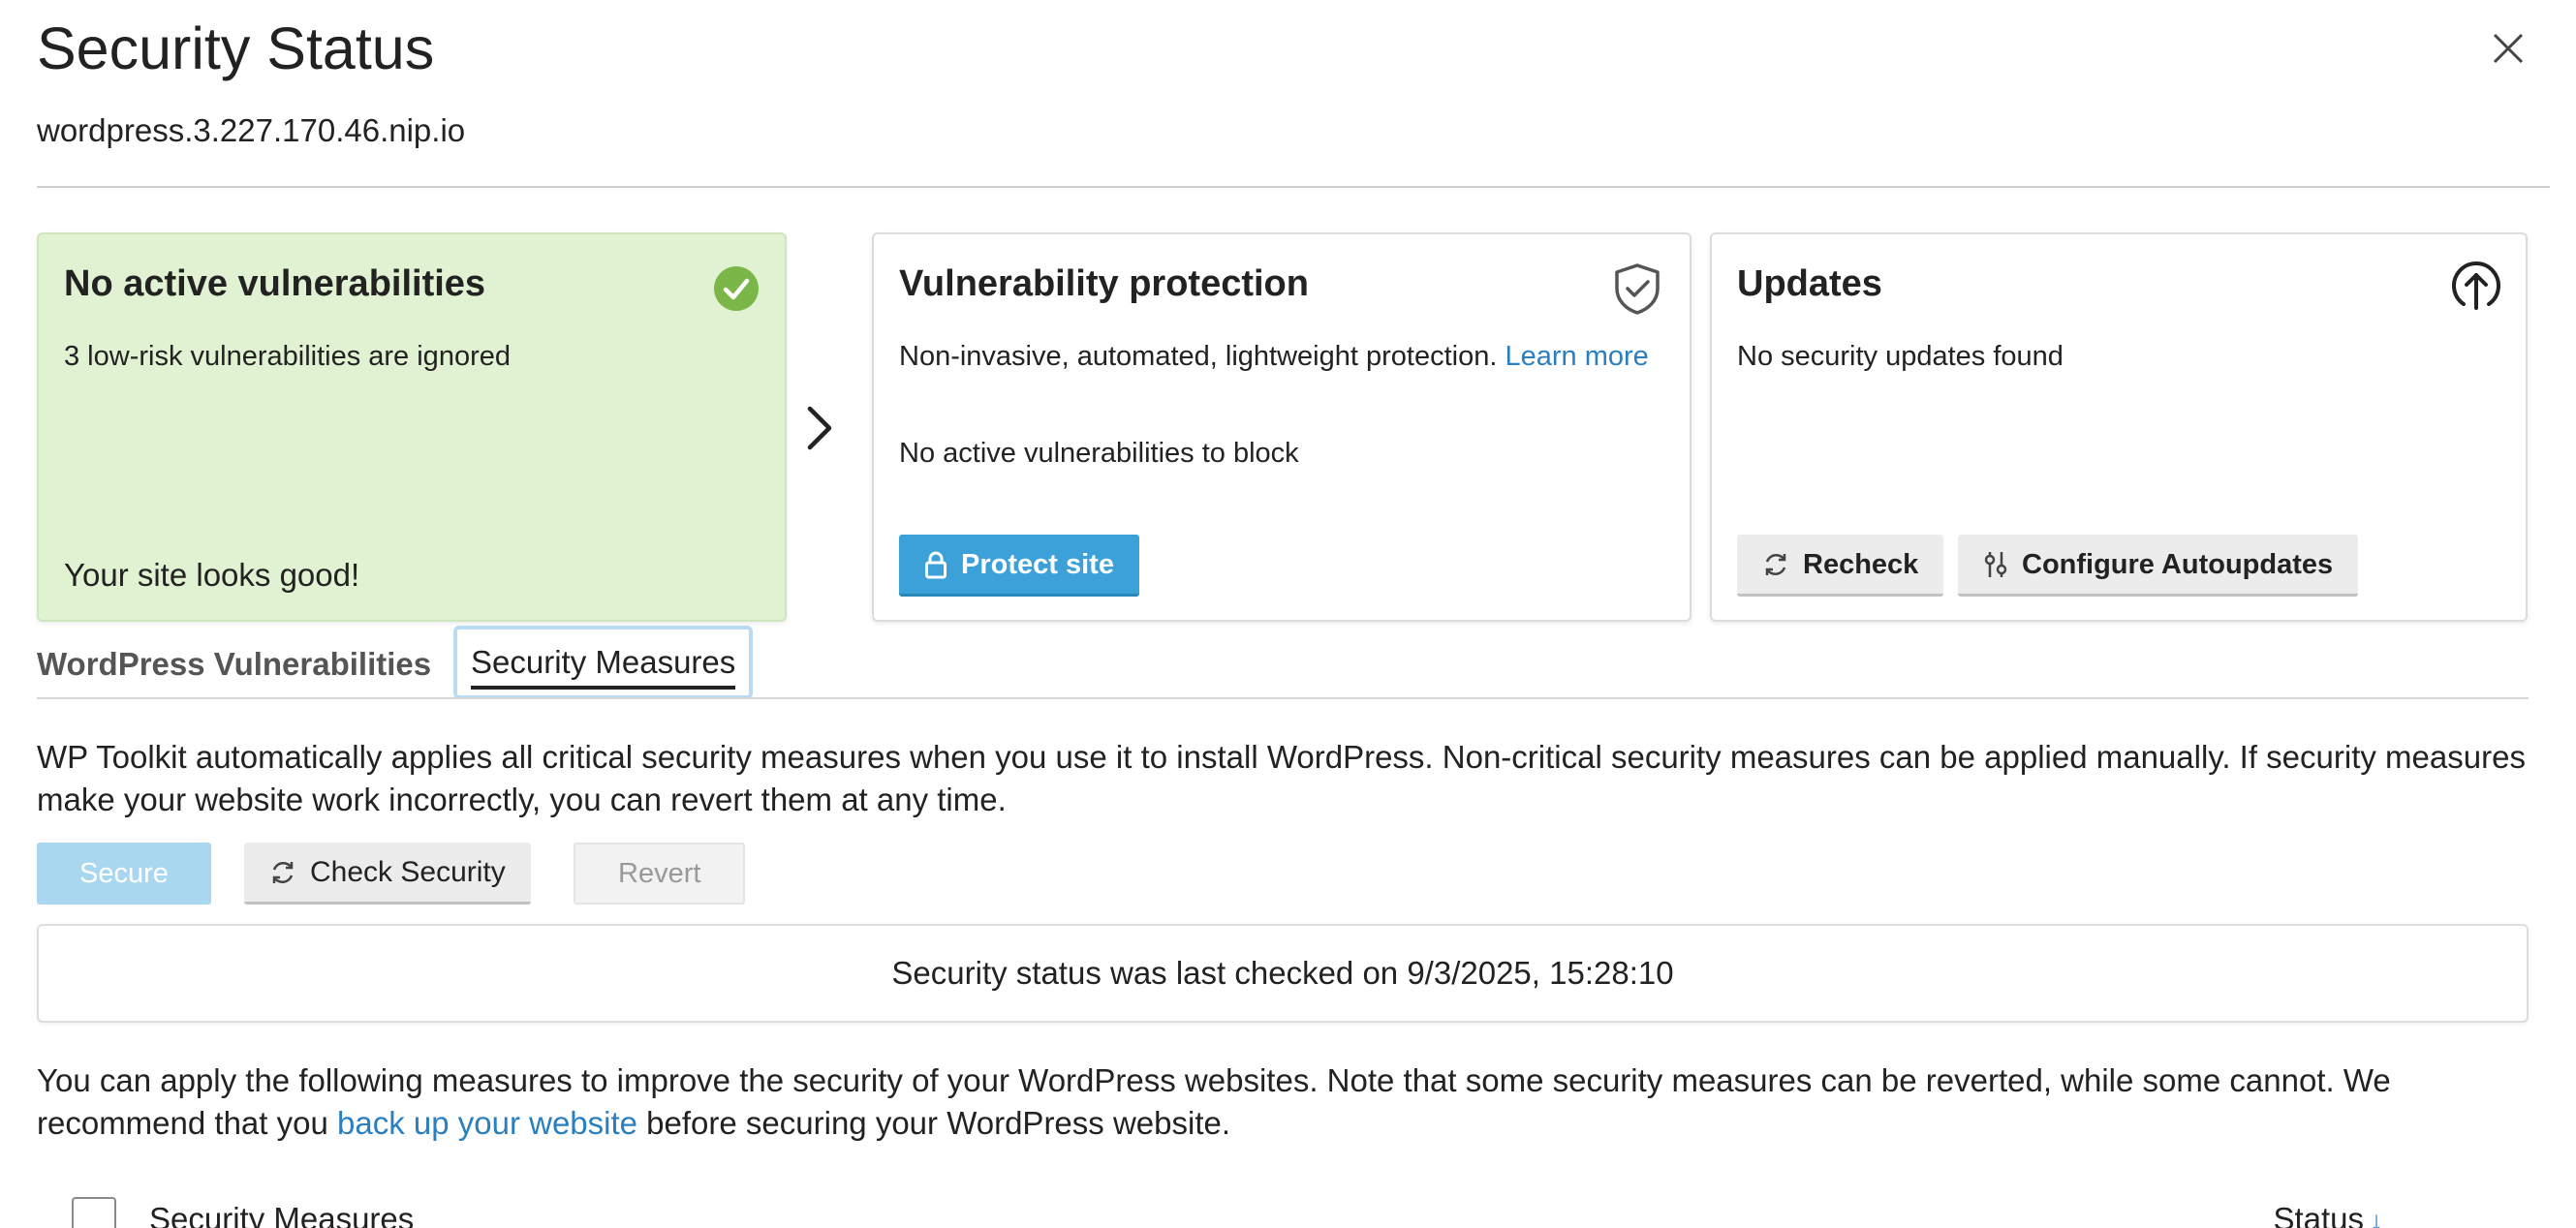  I want to click on lock-icon, so click(936, 564).